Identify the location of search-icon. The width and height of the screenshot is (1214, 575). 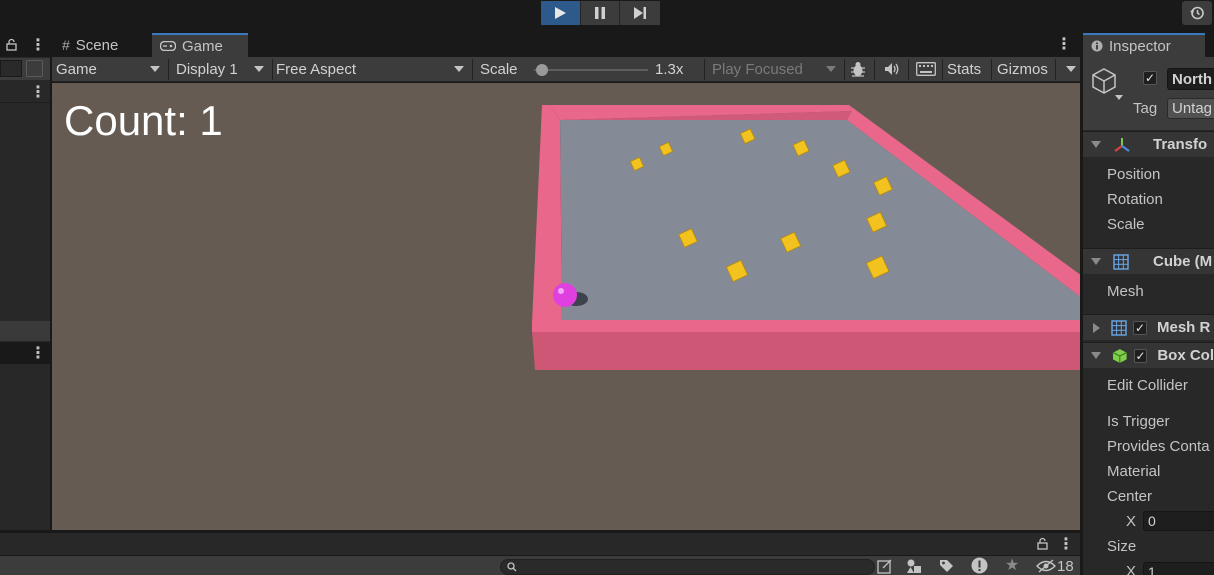
(512, 567).